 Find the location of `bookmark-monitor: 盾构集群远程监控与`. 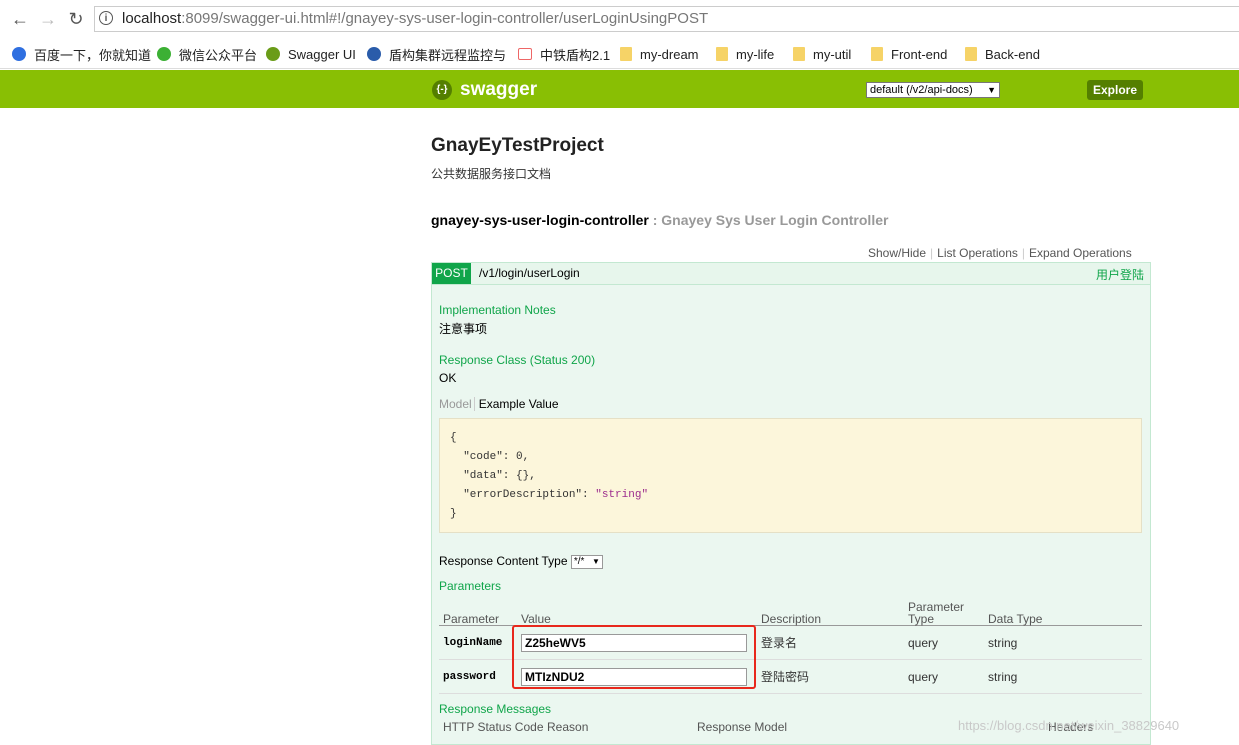

bookmark-monitor: 盾构集群远程监控与 is located at coordinates (436, 54).